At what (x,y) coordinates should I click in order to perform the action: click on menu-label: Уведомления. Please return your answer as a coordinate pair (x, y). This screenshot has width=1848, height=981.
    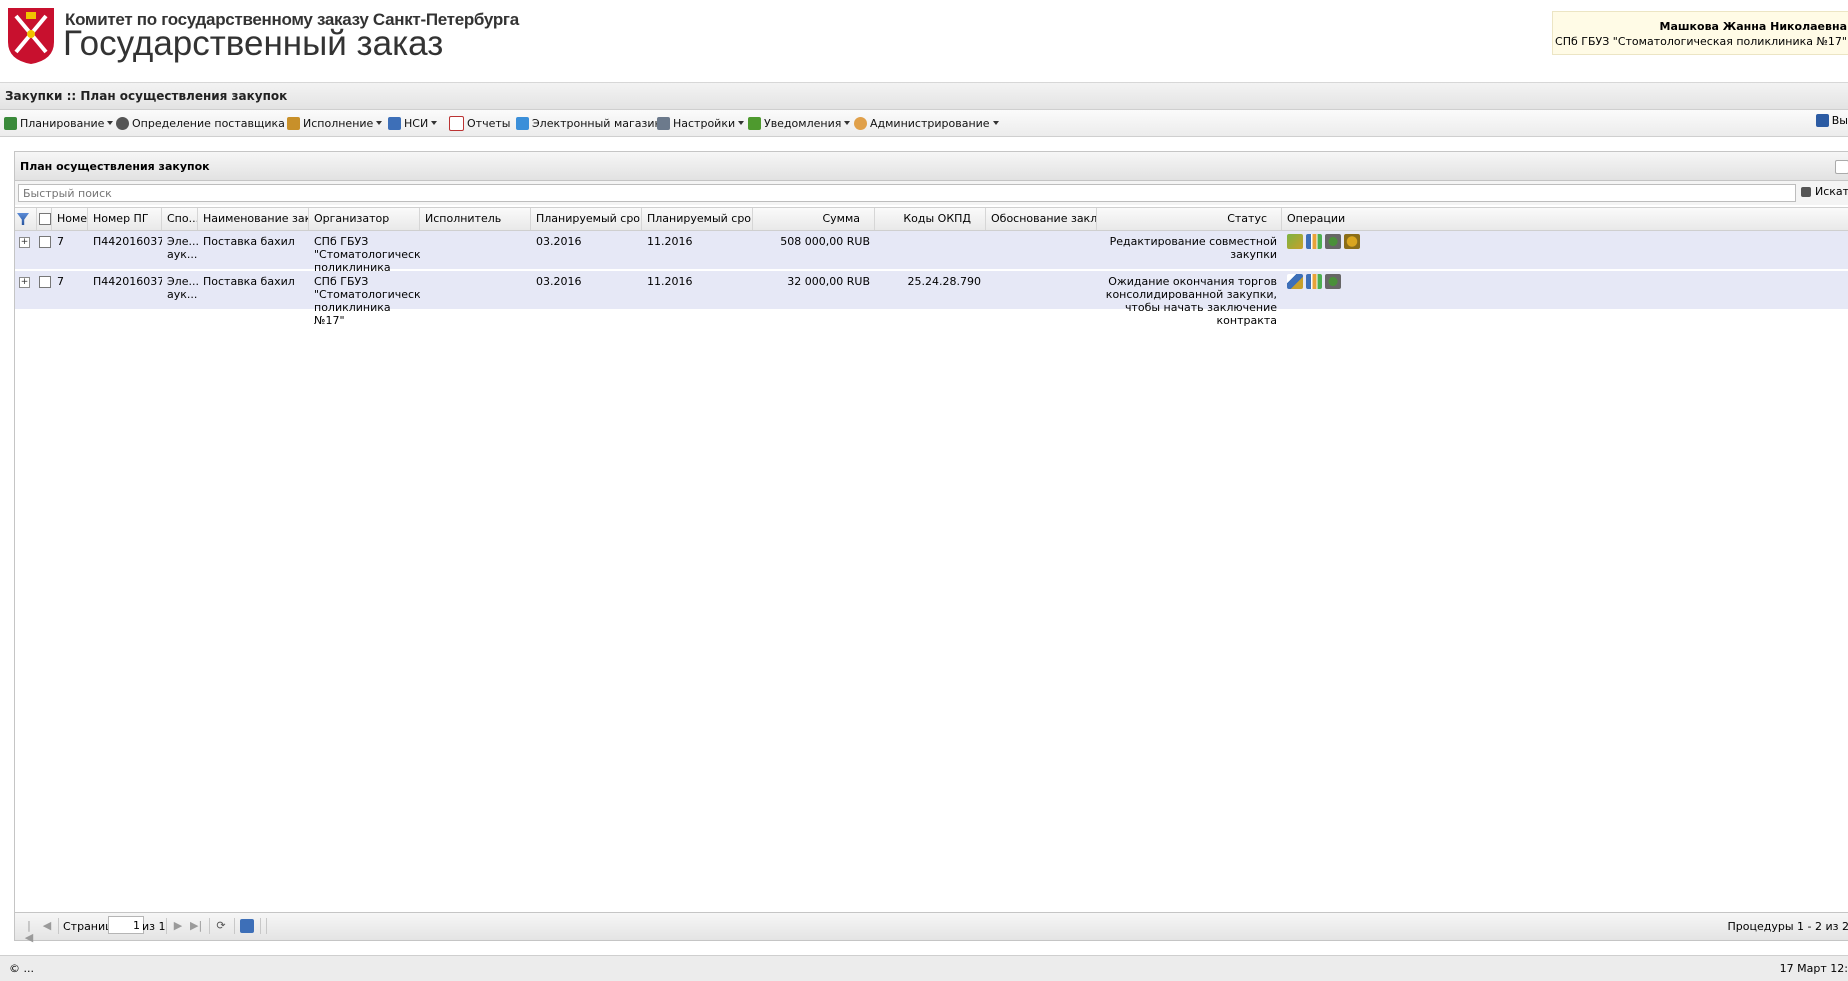
    Looking at the image, I should click on (803, 123).